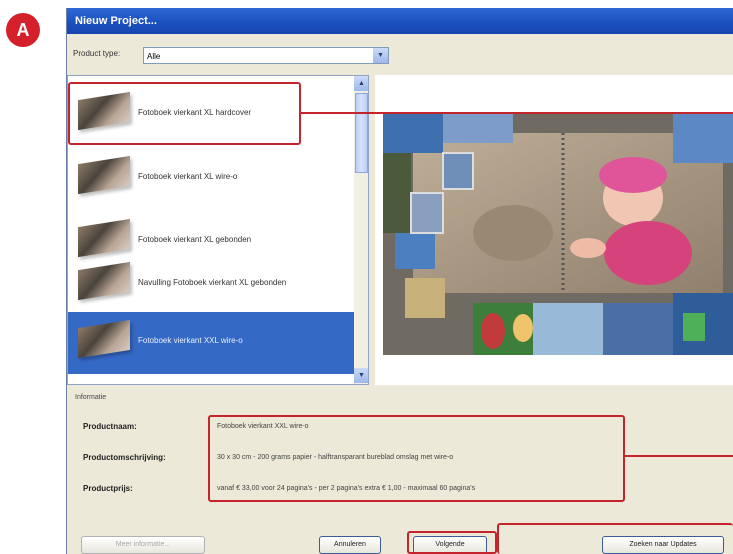 This screenshot has width=733, height=554. Describe the element at coordinates (380, 55) in the screenshot. I see `chevron-down-icon: ▼` at that location.